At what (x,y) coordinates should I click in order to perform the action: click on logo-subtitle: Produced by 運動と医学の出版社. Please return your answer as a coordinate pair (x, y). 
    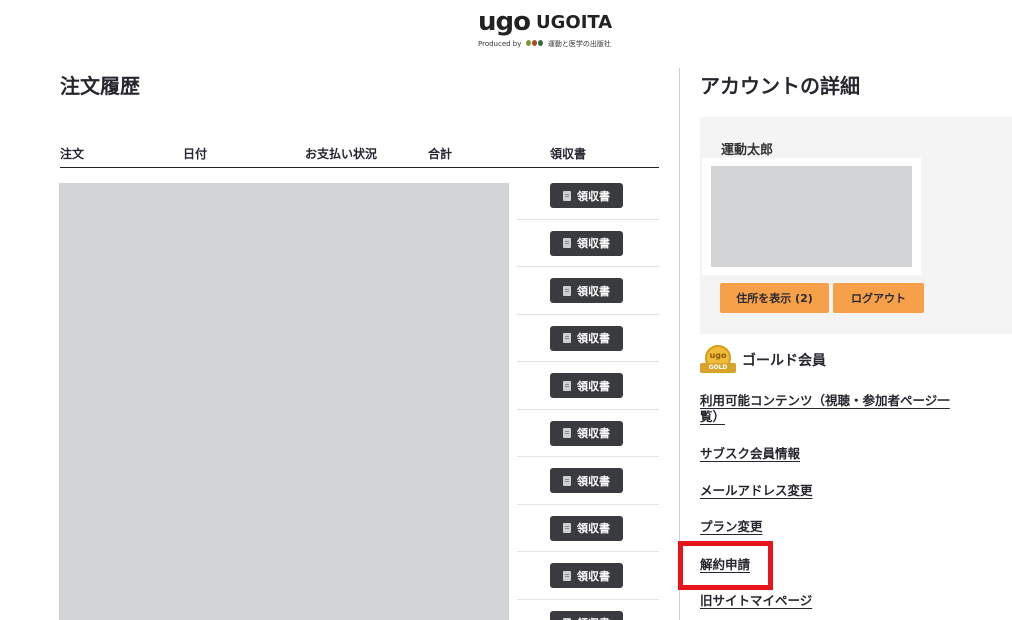
    Looking at the image, I should click on (544, 44).